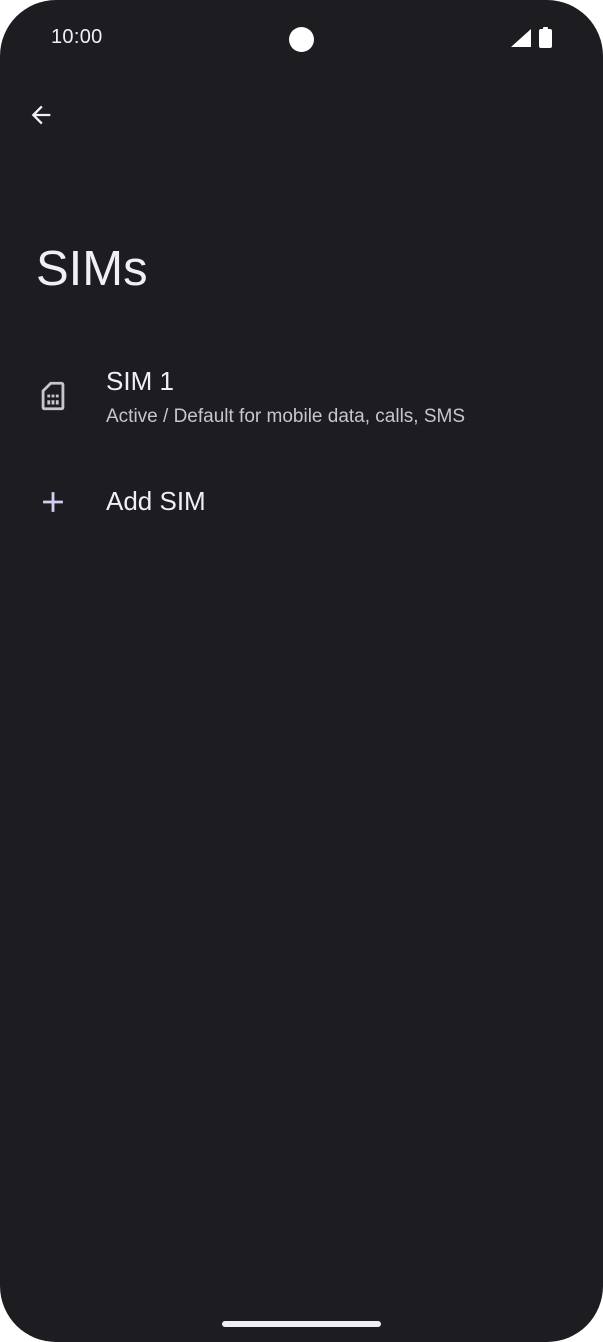 Image resolution: width=603 pixels, height=1342 pixels. I want to click on status-bar: 10:00, so click(301, 38).